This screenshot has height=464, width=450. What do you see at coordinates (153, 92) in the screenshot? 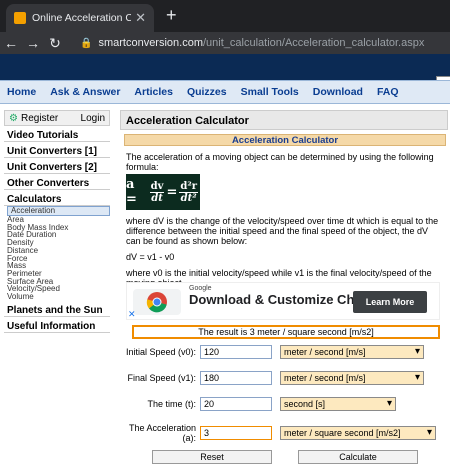
I see `menu-articles: Articles` at bounding box center [153, 92].